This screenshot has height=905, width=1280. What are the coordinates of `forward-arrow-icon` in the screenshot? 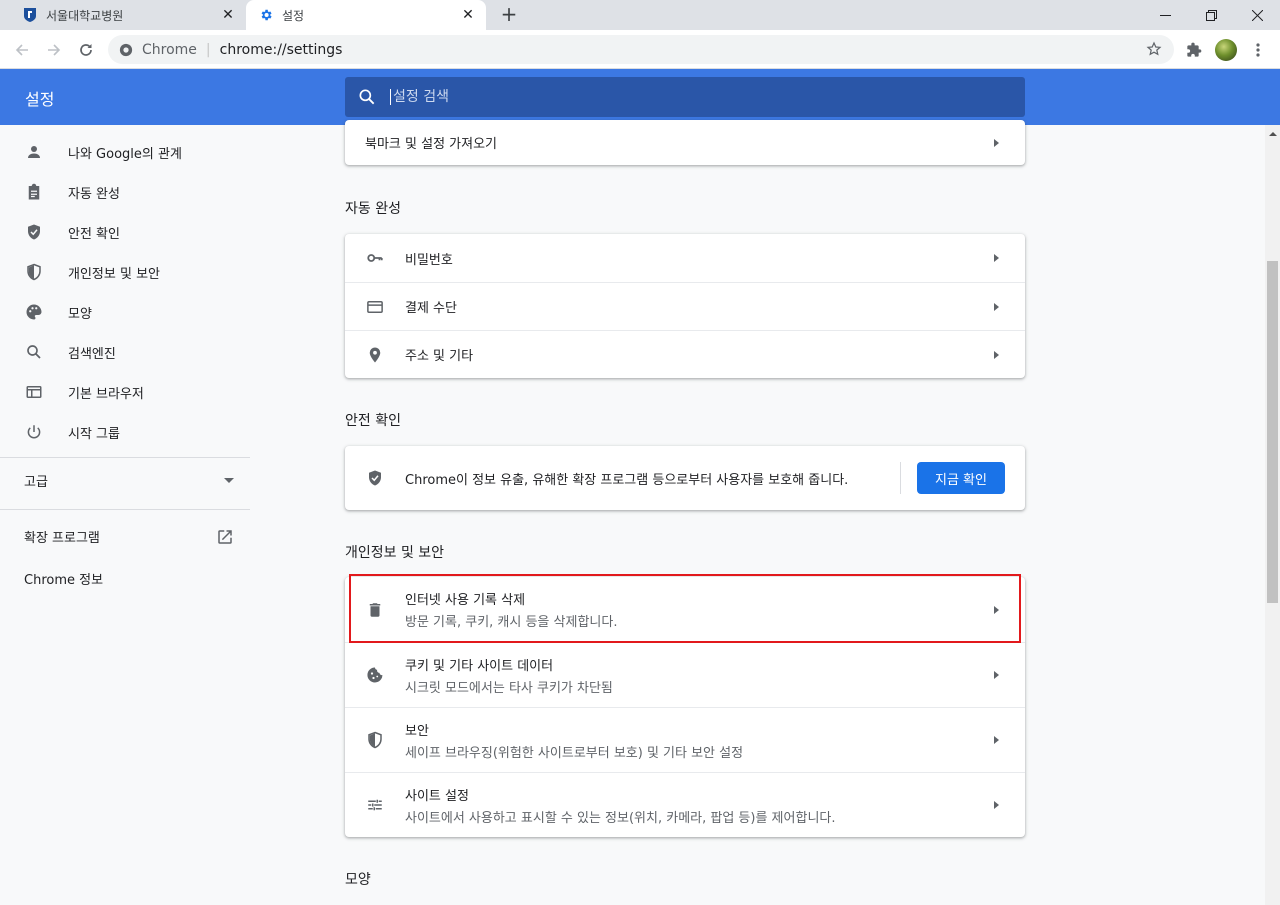 It's located at (54, 50).